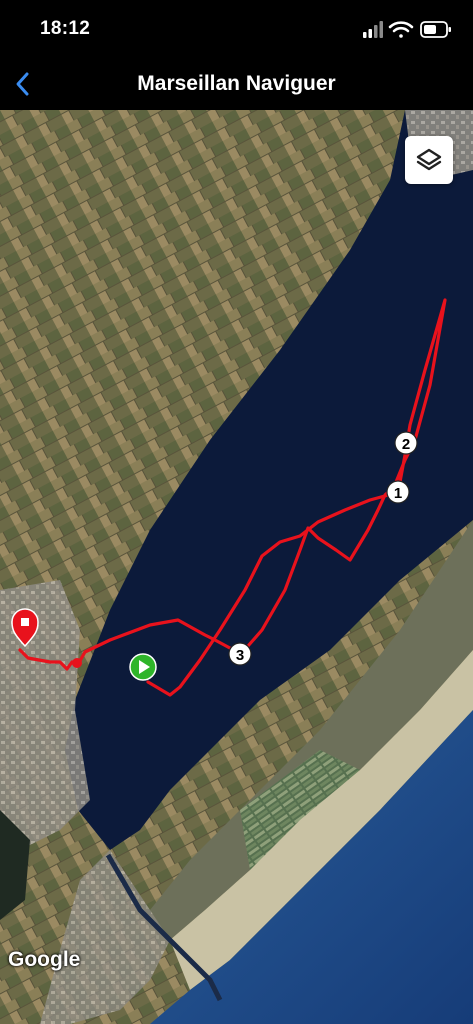 This screenshot has width=473, height=1024. What do you see at coordinates (25, 622) in the screenshot?
I see `stop-icon` at bounding box center [25, 622].